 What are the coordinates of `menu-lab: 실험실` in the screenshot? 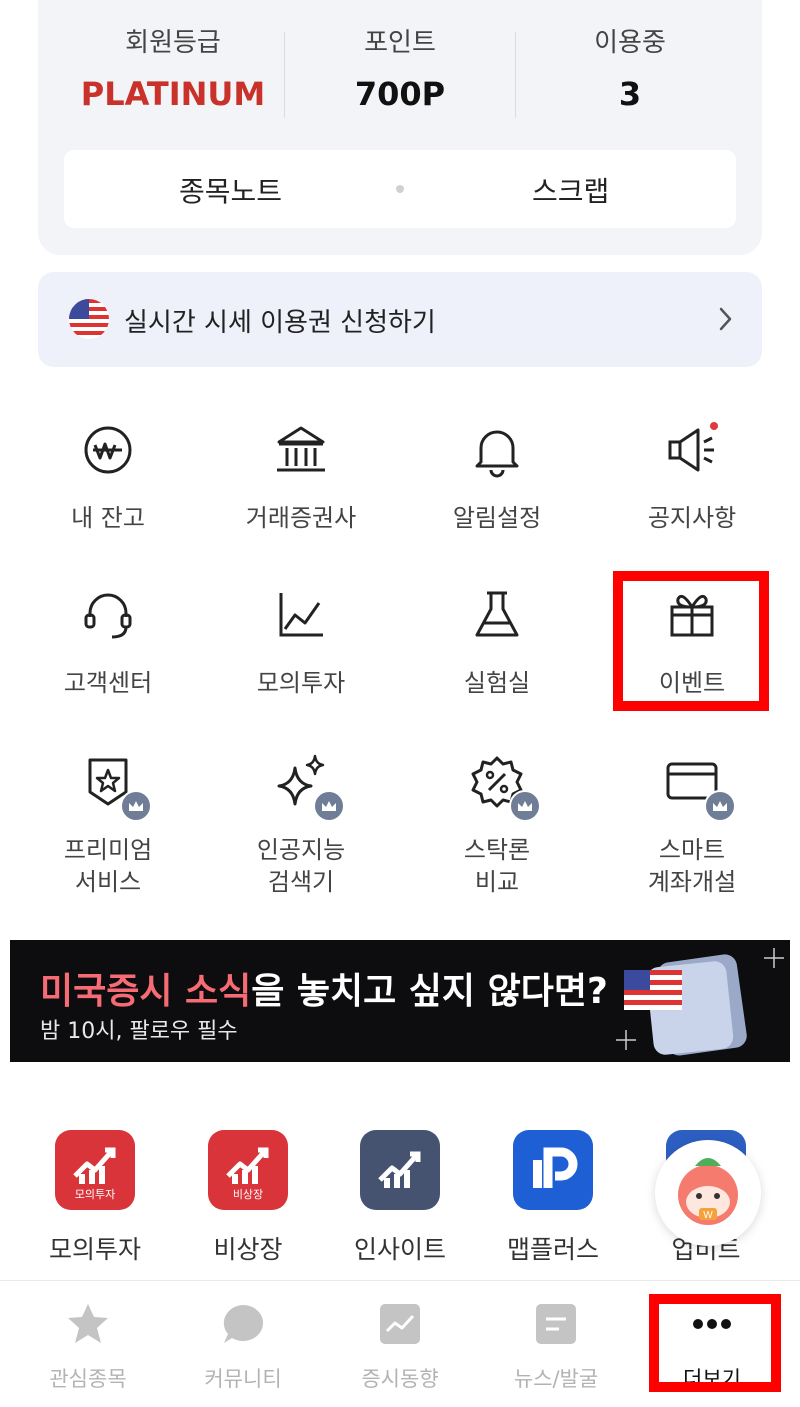 It's located at (497, 642).